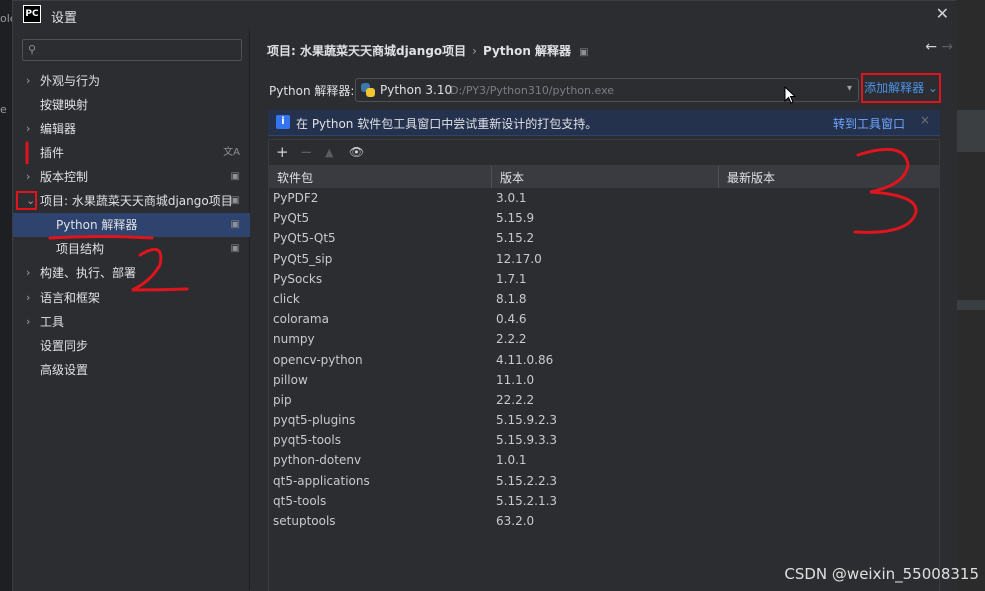 The image size is (985, 591). What do you see at coordinates (604, 299) in the screenshot?
I see `table-row: click 8.1.8` at bounding box center [604, 299].